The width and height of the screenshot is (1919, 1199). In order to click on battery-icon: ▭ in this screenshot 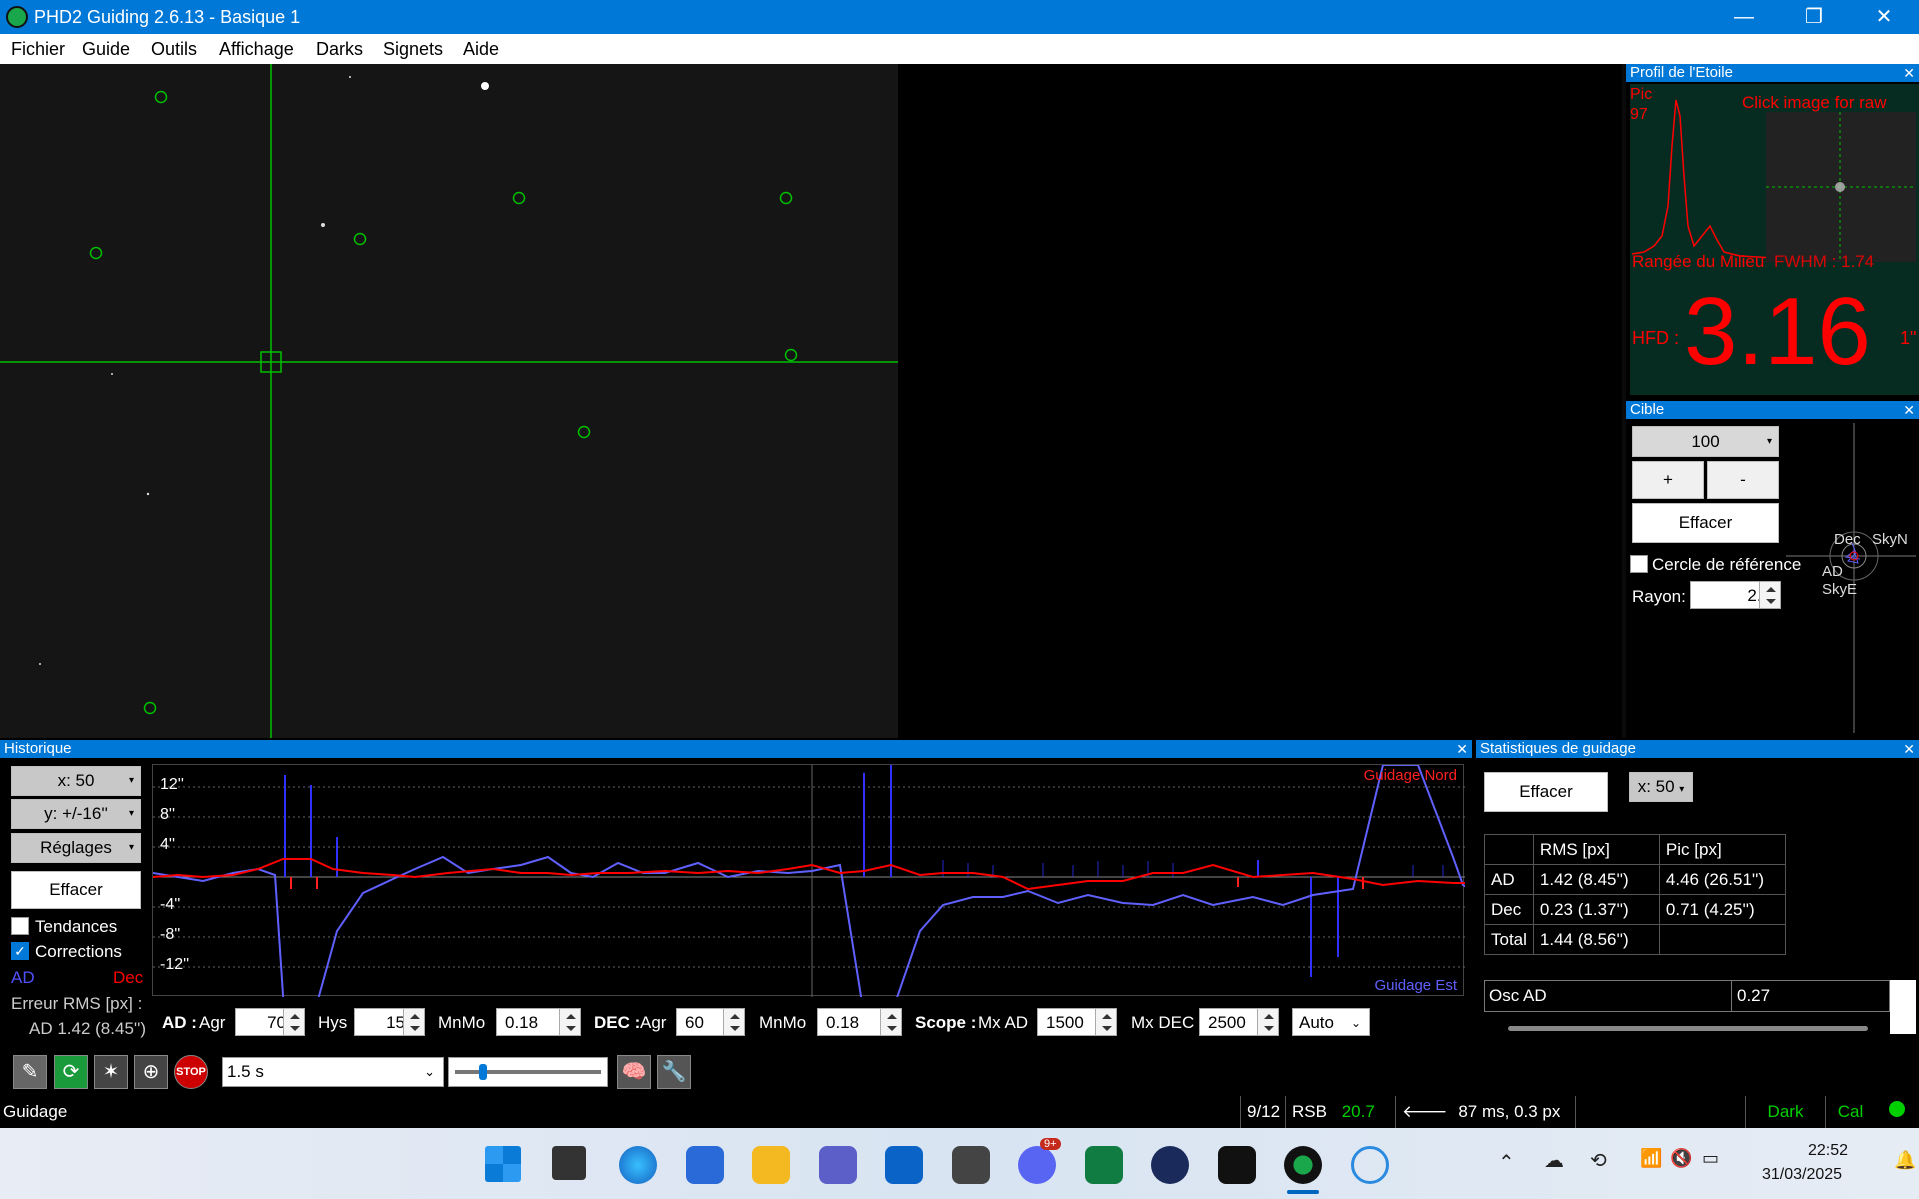, I will do `click(1710, 1158)`.